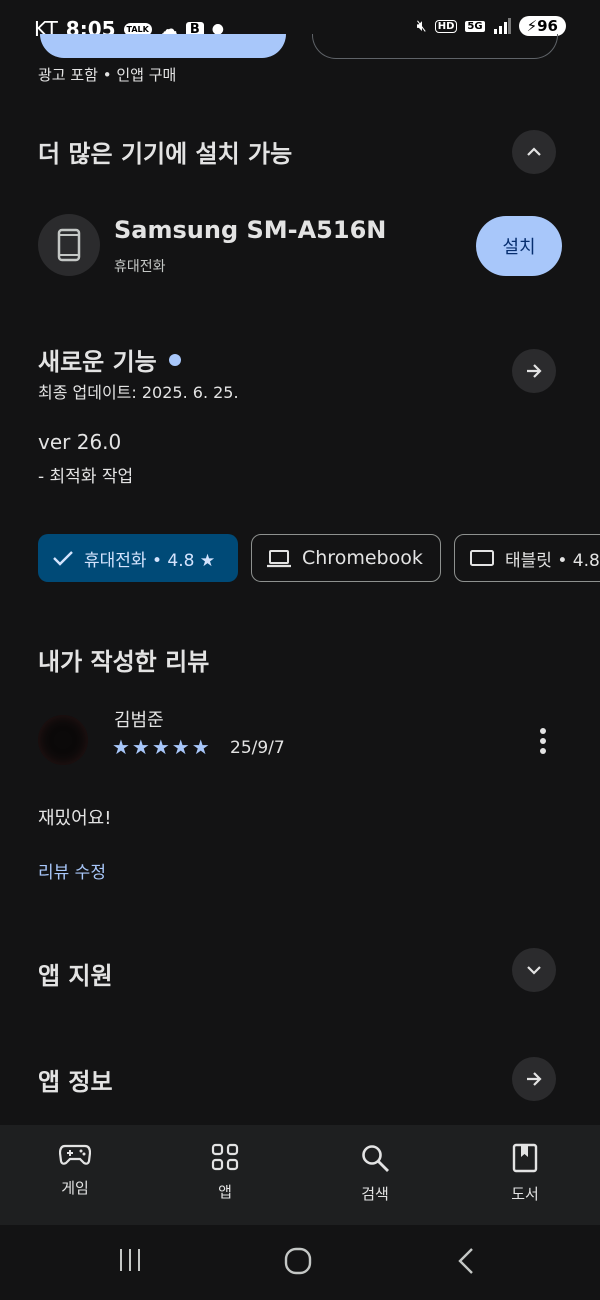 Image resolution: width=600 pixels, height=1300 pixels. I want to click on battery-level: 96, so click(547, 26).